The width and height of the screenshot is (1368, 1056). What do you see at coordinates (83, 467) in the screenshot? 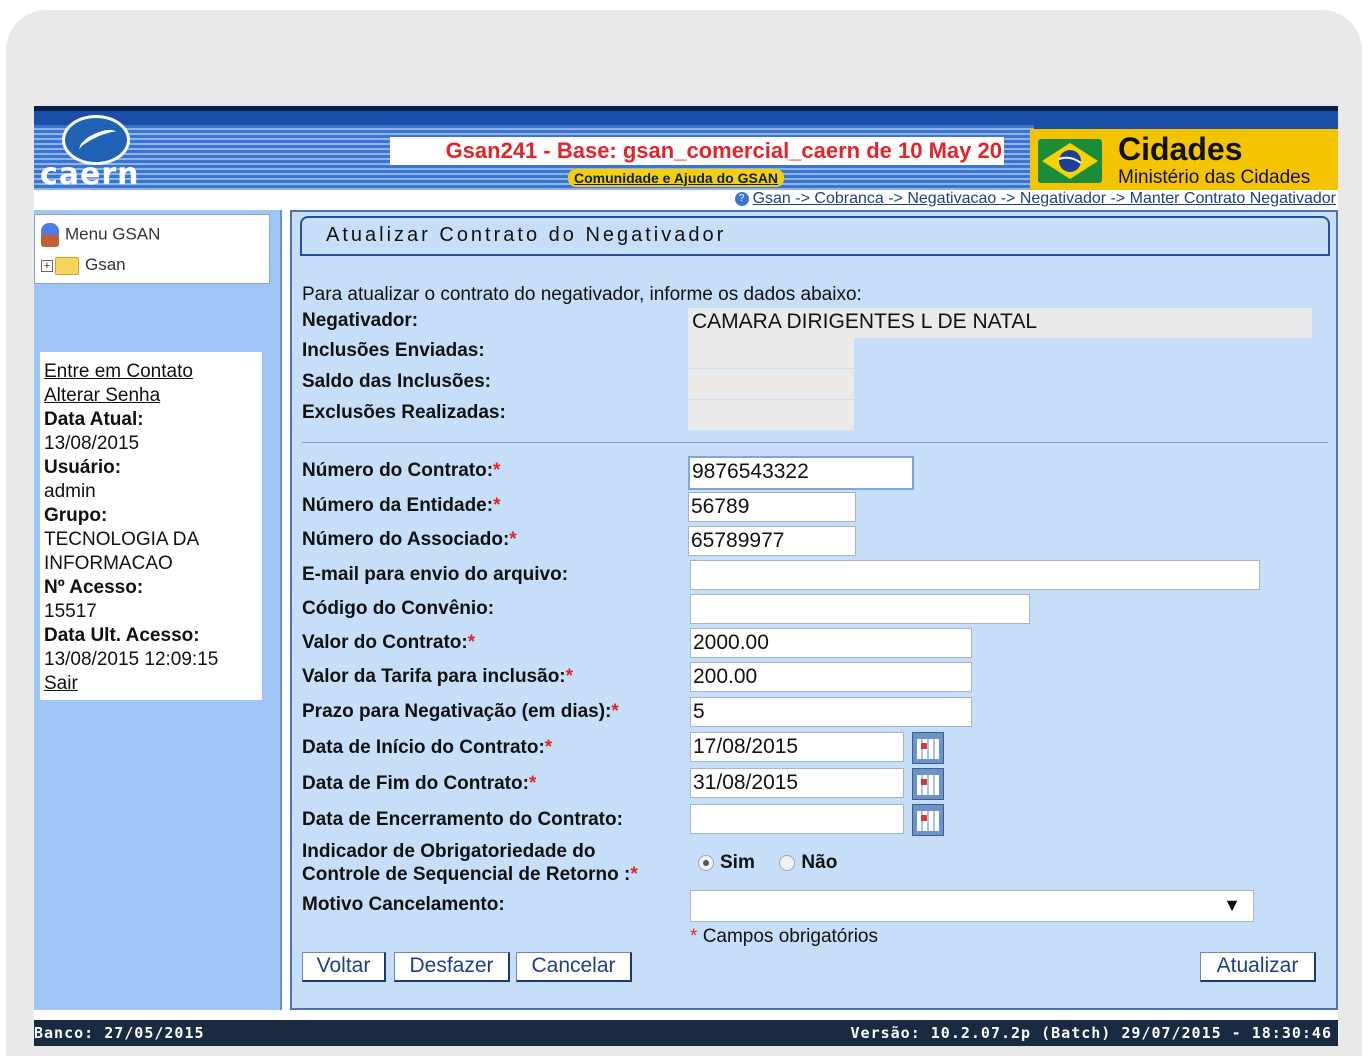
I see `user-label: Usuário:` at bounding box center [83, 467].